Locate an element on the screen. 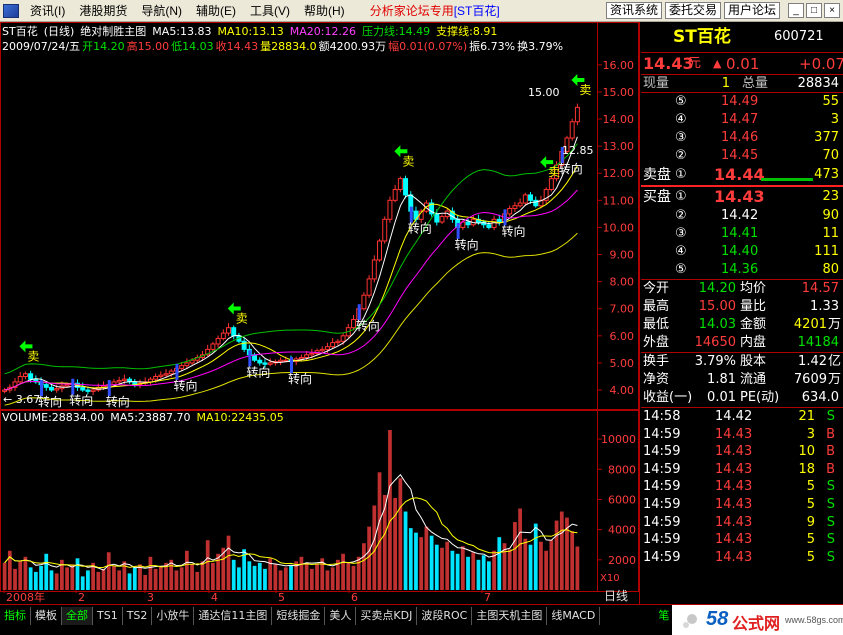 Image resolution: width=843 pixels, height=635 pixels. buy-level-row: ② 14.42 90 is located at coordinates (742, 216).